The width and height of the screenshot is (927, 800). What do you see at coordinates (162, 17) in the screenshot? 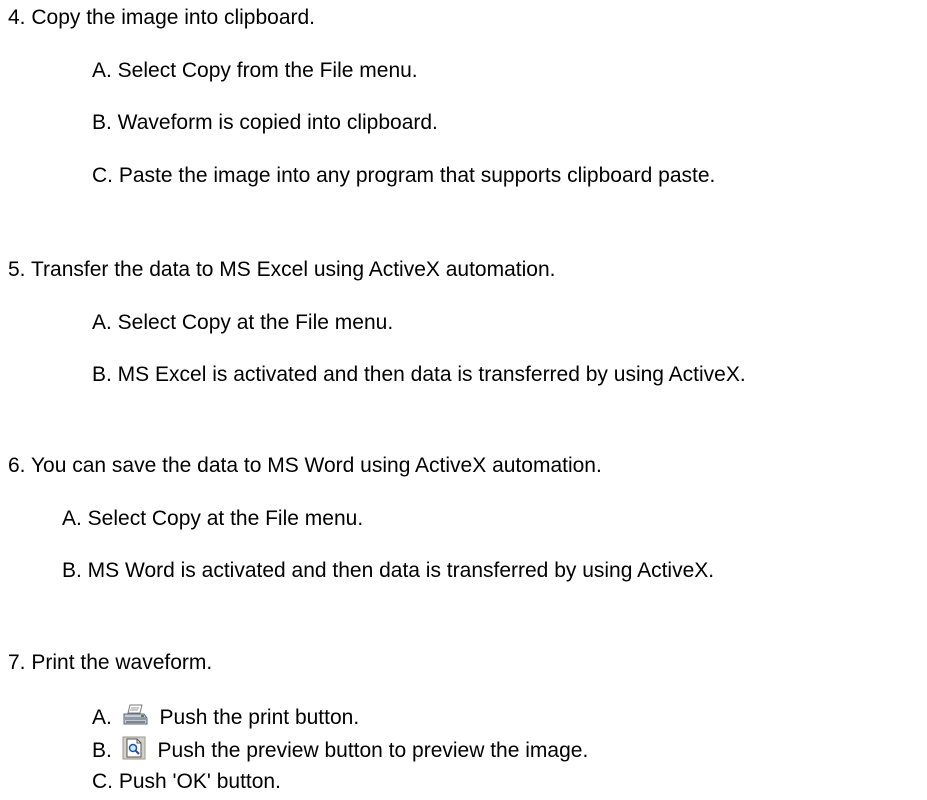
I see `section-4-heading: 4. Copy the image into clipboard.` at bounding box center [162, 17].